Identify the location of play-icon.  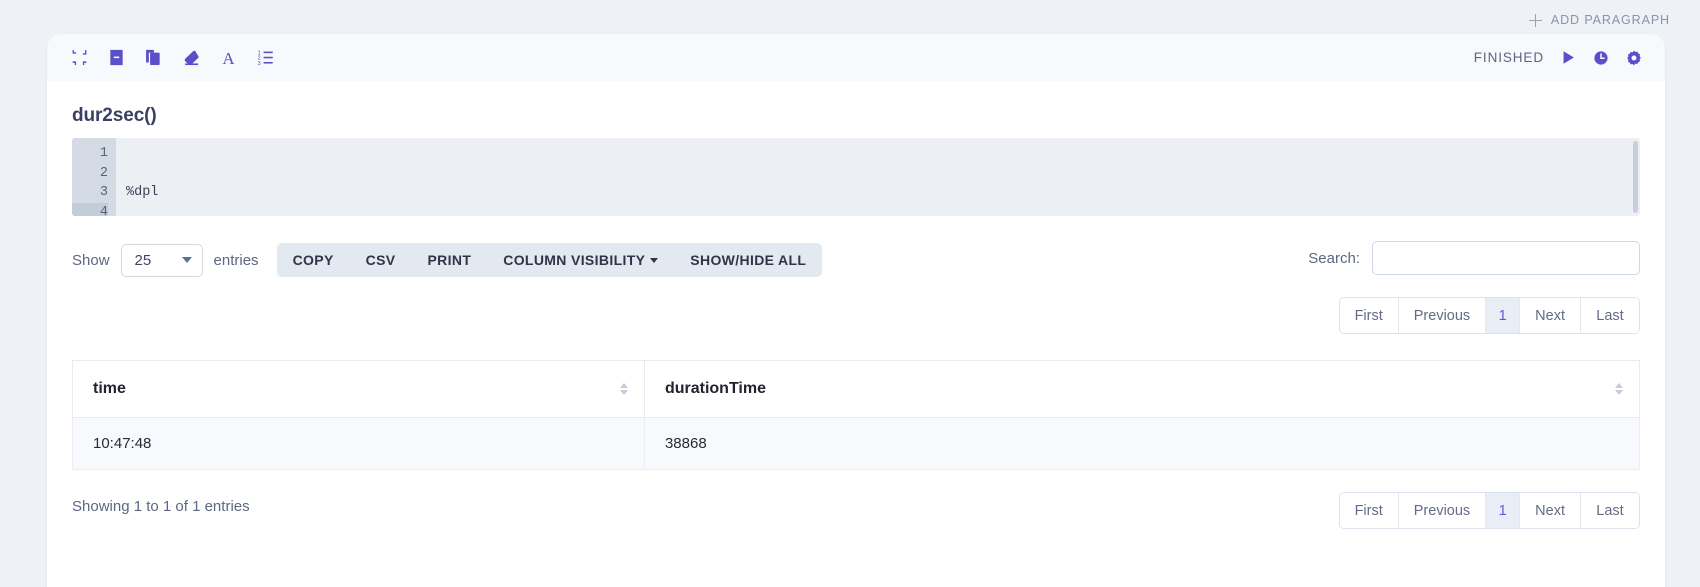
(1568, 57).